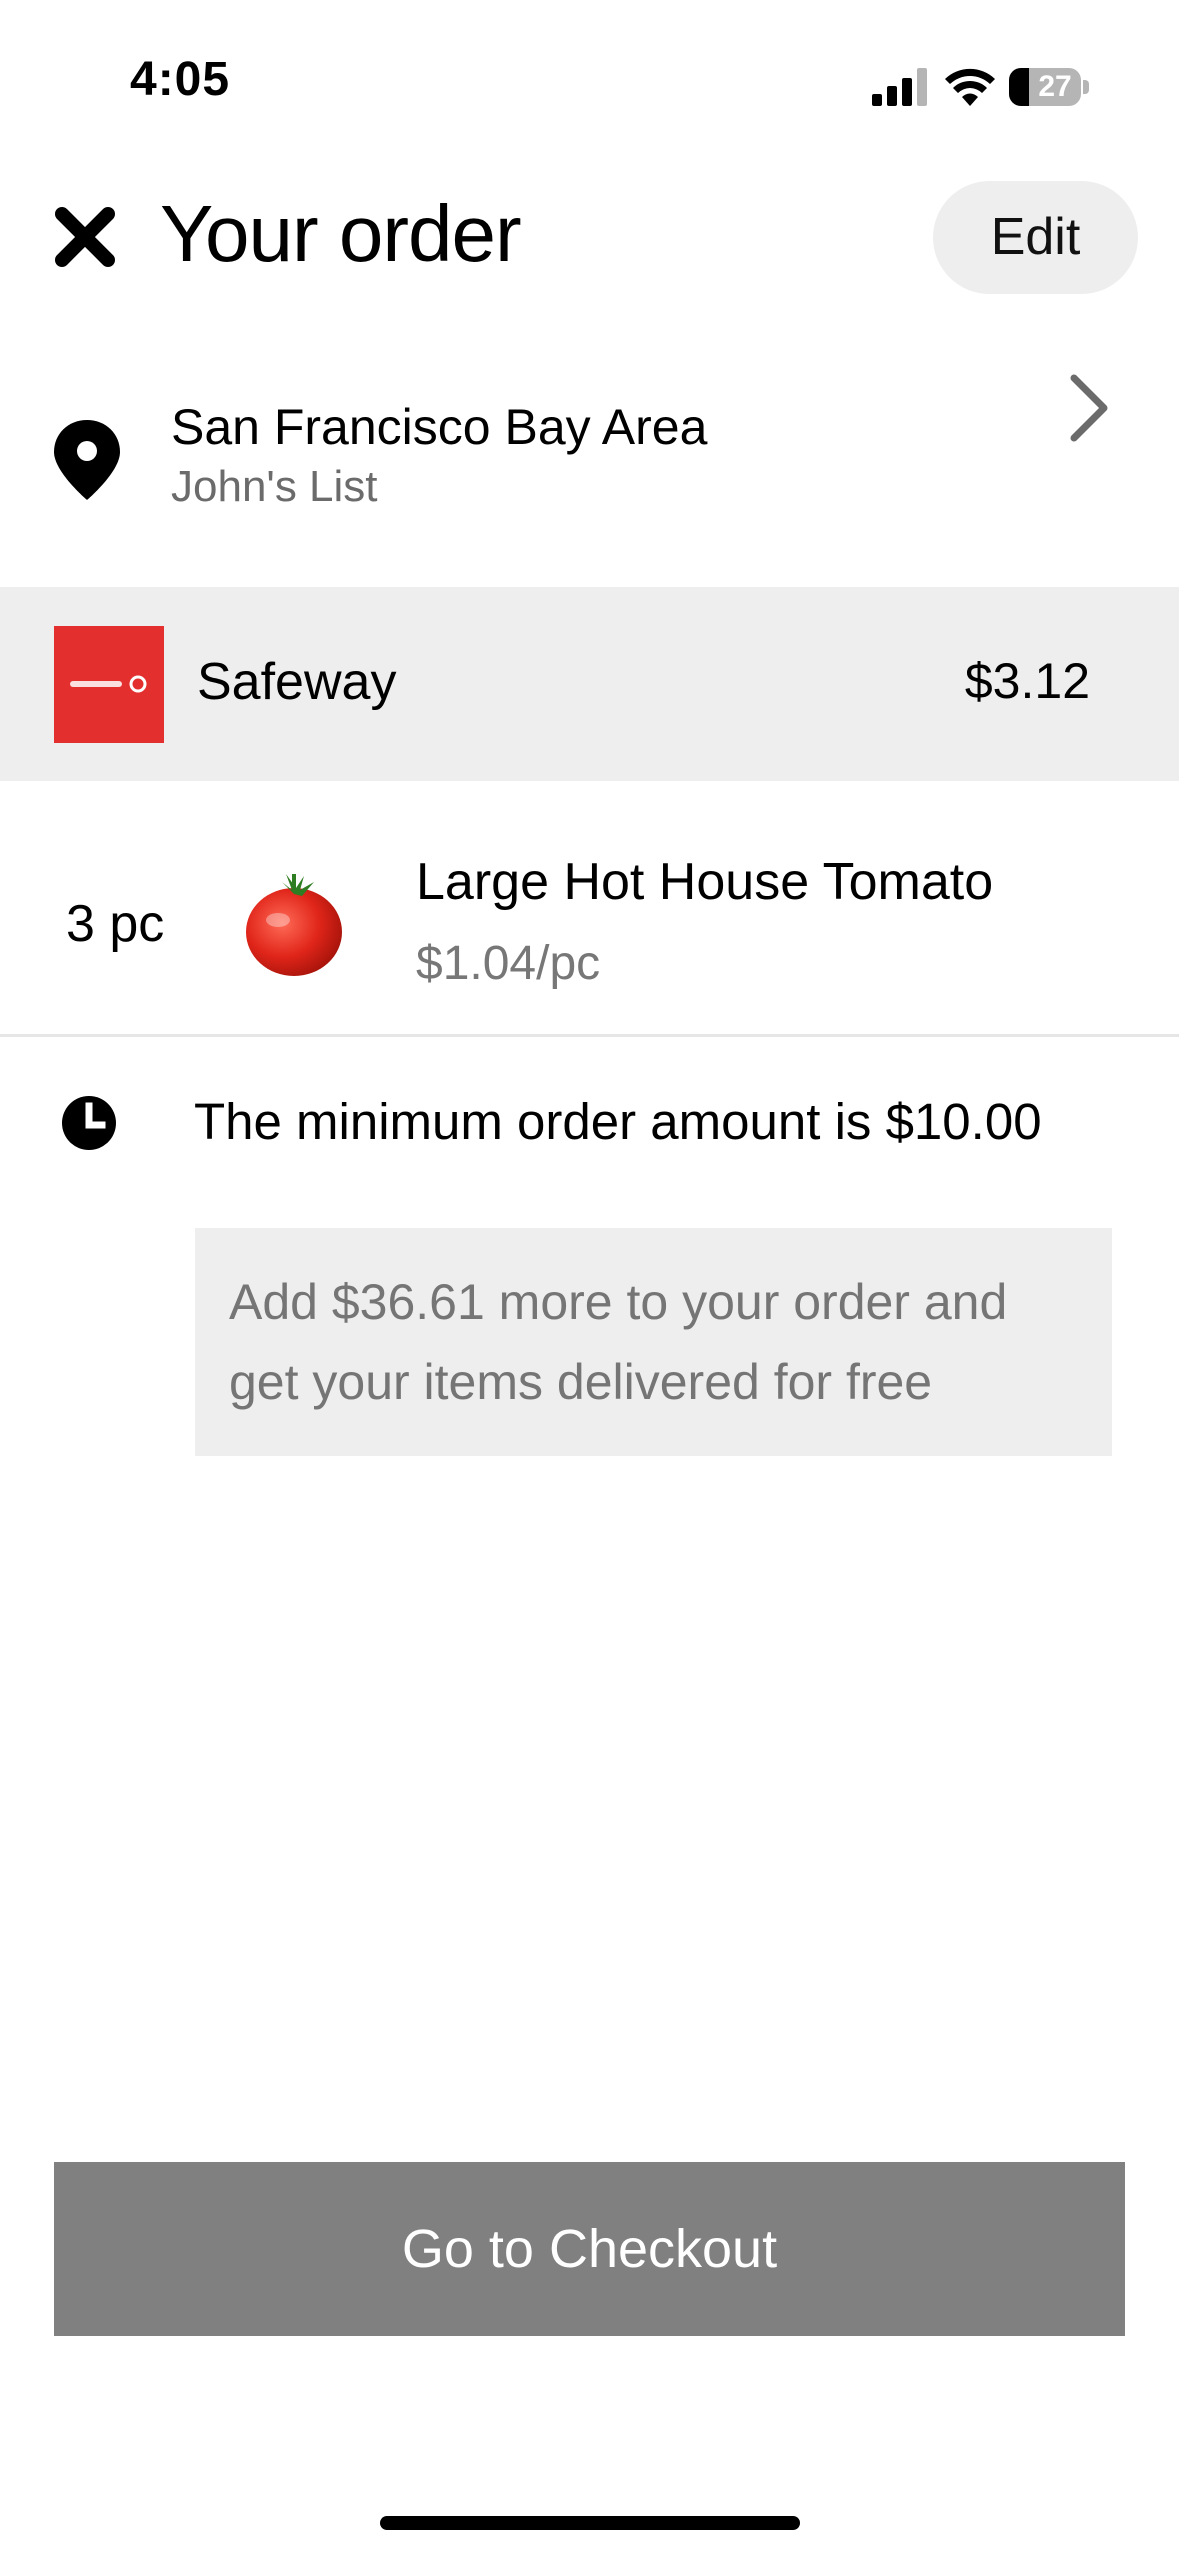 This screenshot has width=1179, height=2556. I want to click on battery-icon: 27, so click(1045, 87).